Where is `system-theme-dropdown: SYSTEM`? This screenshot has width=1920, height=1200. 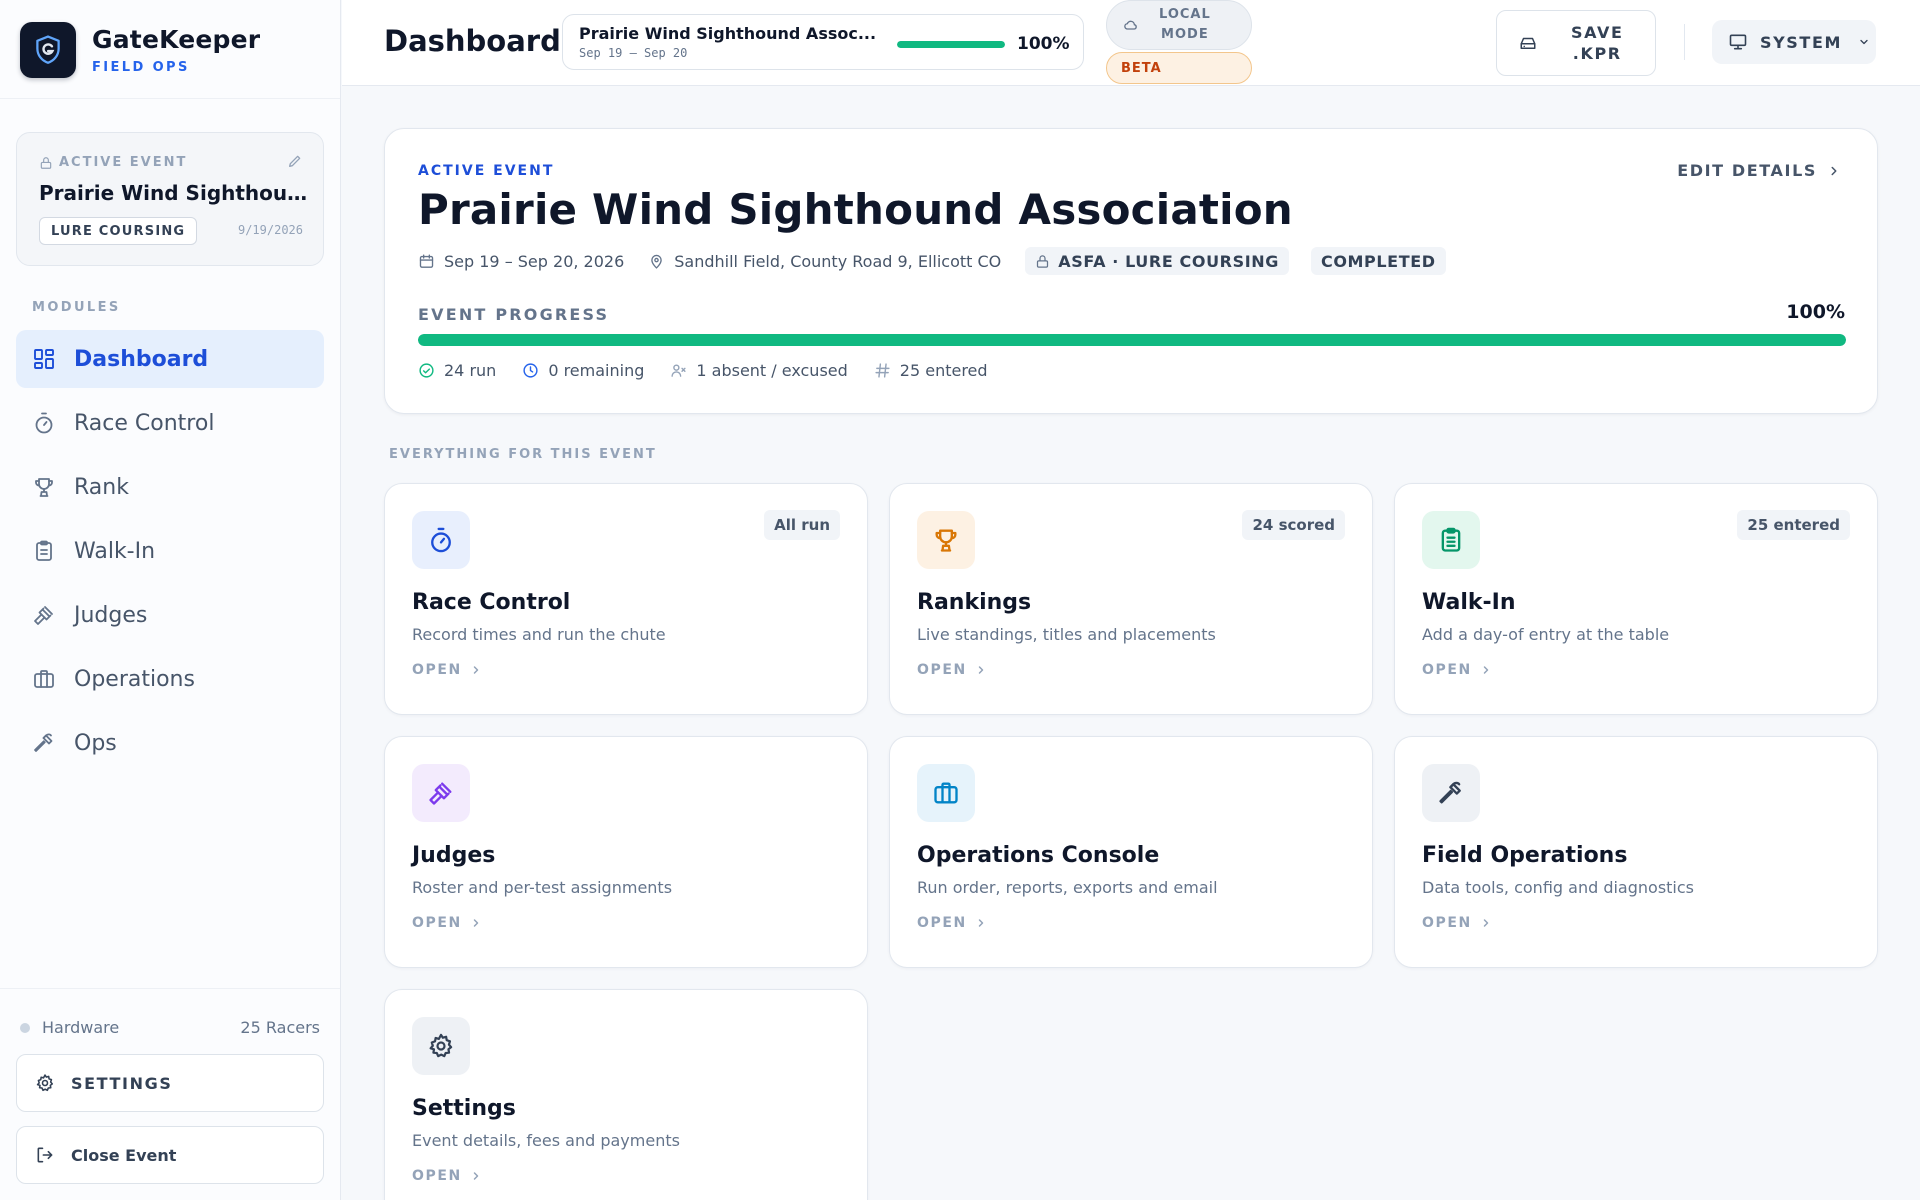 system-theme-dropdown: SYSTEM is located at coordinates (1794, 42).